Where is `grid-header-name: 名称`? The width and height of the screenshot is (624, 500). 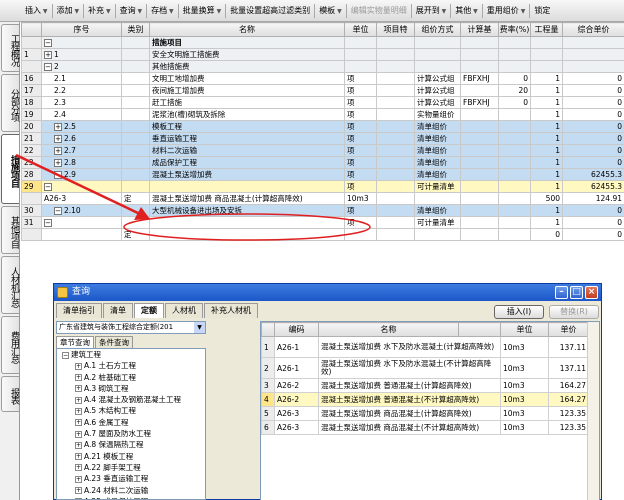 grid-header-name: 名称 is located at coordinates (247, 29).